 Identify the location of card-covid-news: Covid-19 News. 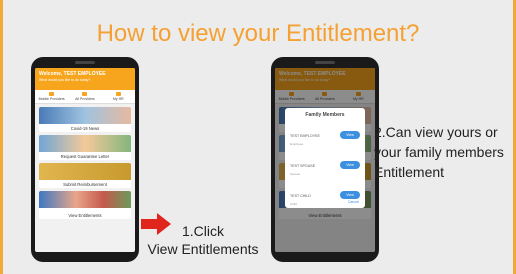
(85, 119).